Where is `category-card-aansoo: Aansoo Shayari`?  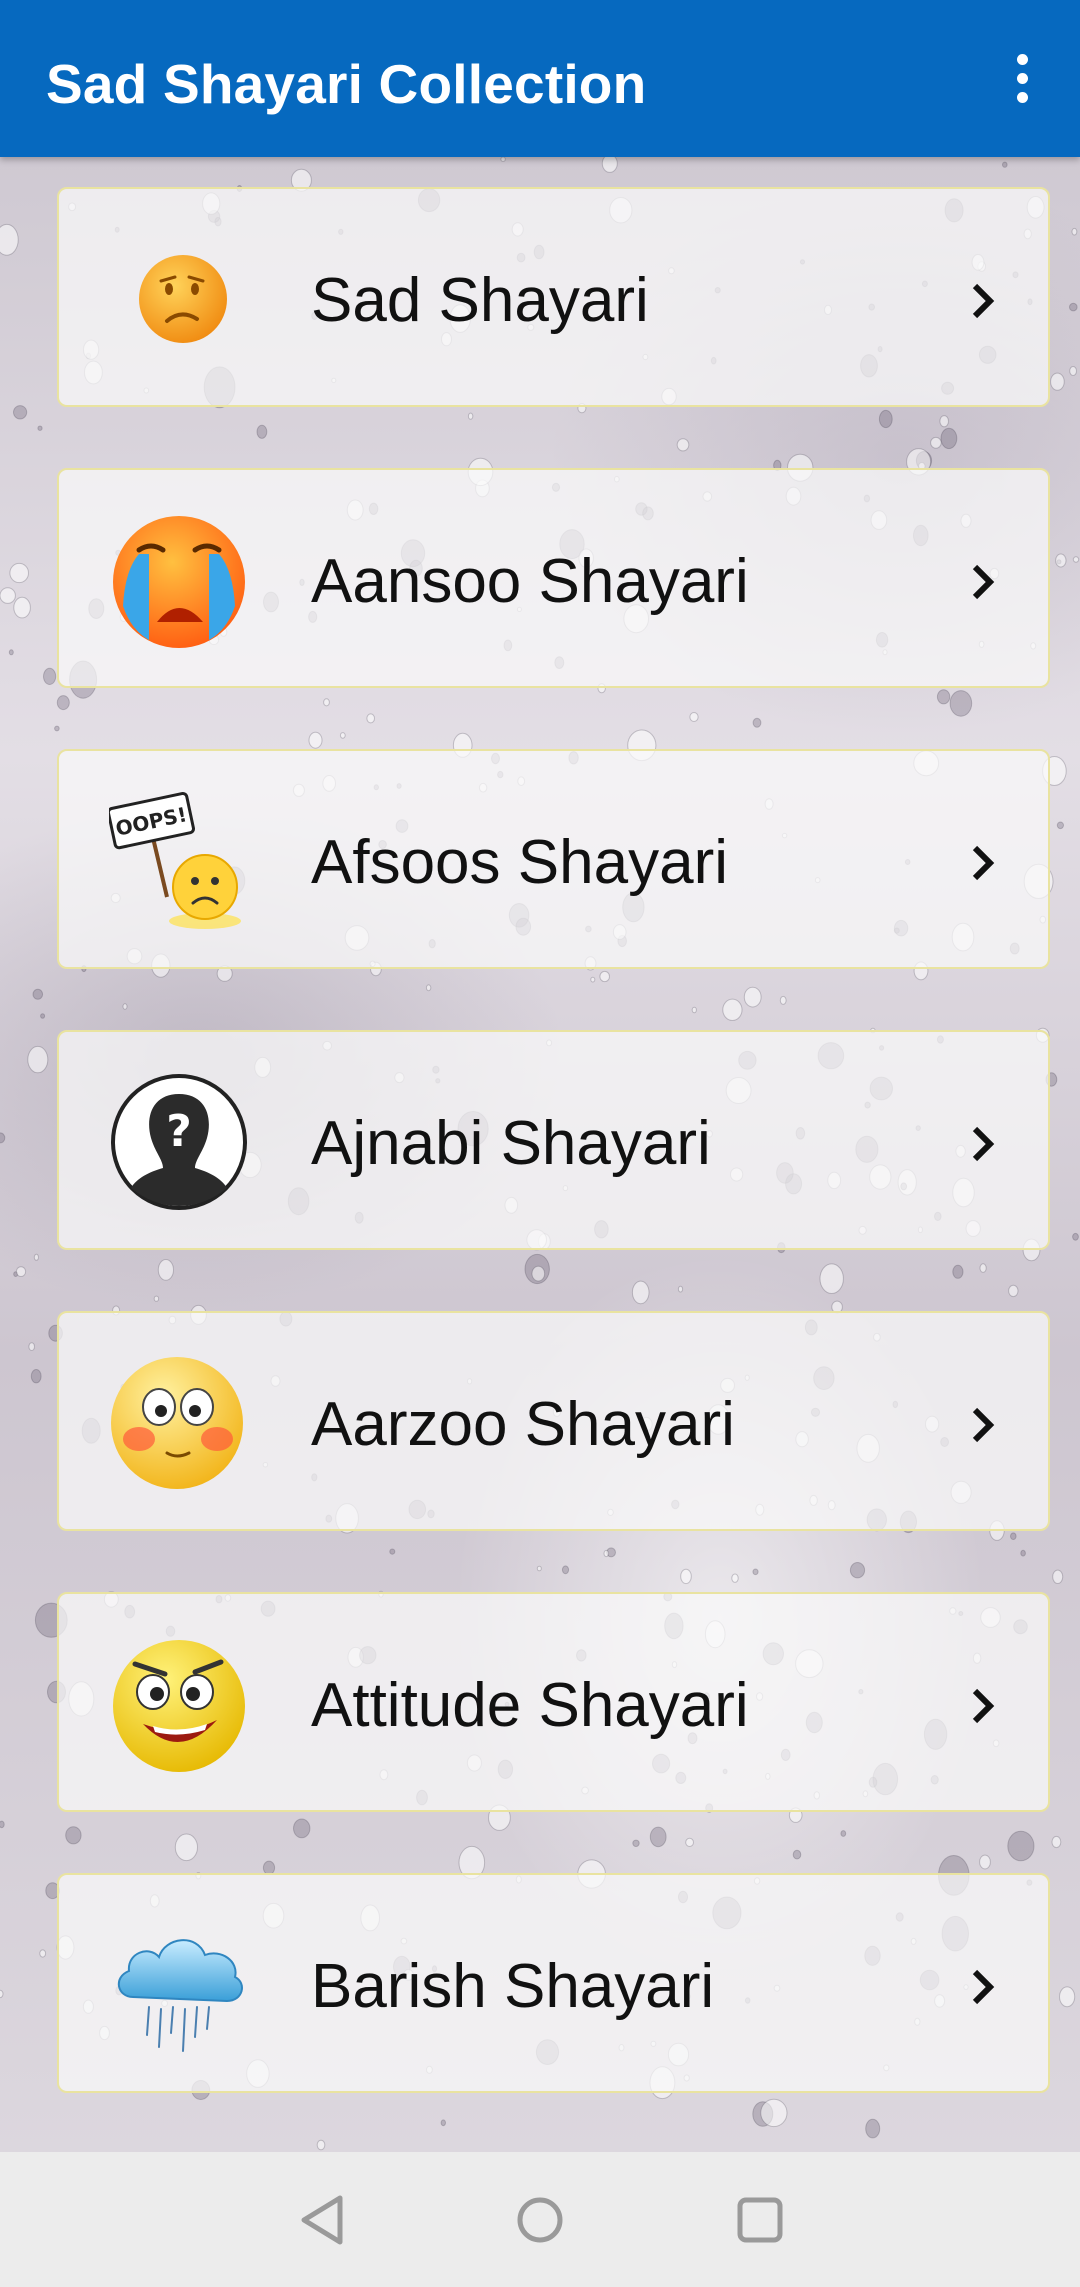 category-card-aansoo: Aansoo Shayari is located at coordinates (553, 578).